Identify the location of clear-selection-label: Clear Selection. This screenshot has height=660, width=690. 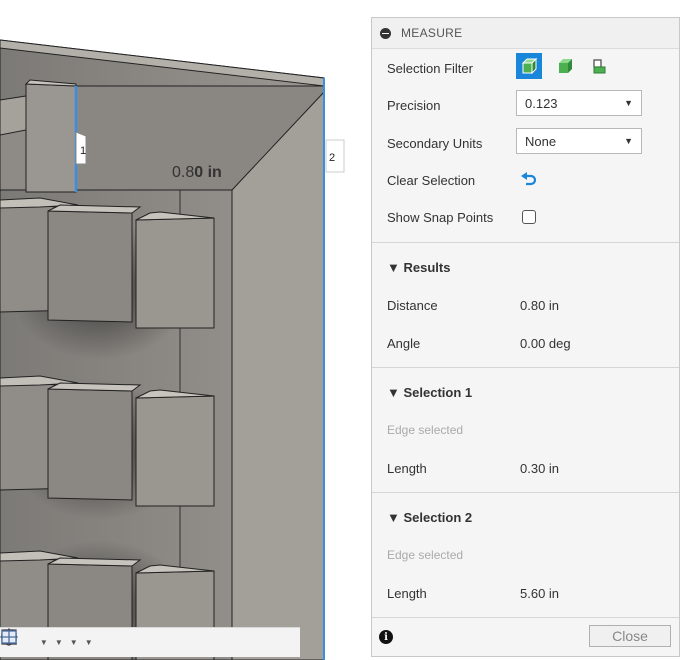
(431, 180).